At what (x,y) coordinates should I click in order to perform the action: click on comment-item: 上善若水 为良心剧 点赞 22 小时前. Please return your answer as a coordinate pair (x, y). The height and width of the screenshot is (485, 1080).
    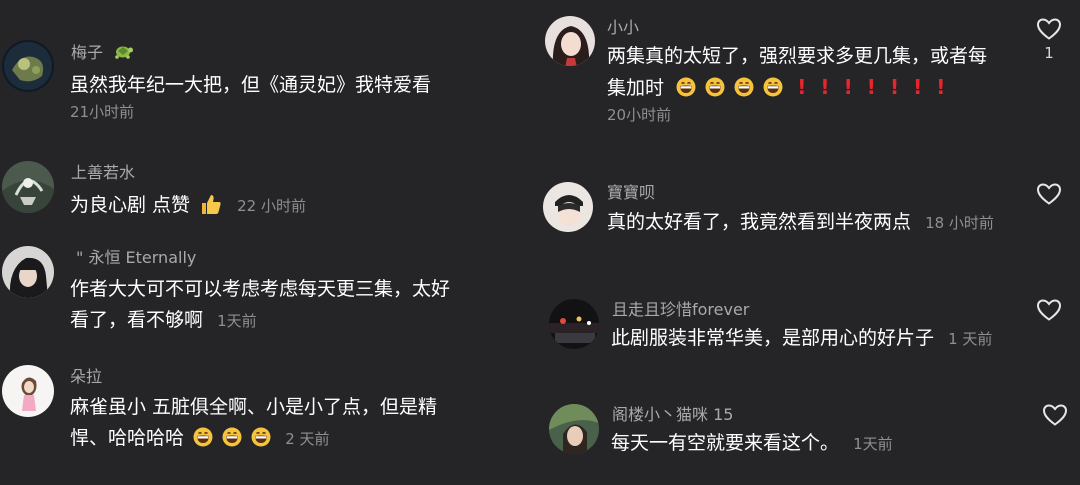
    Looking at the image, I should click on (270, 190).